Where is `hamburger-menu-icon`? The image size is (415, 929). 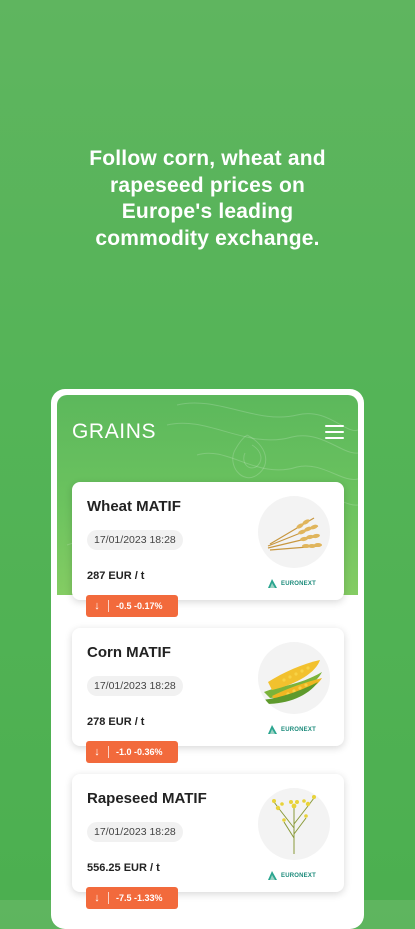 hamburger-menu-icon is located at coordinates (334, 433).